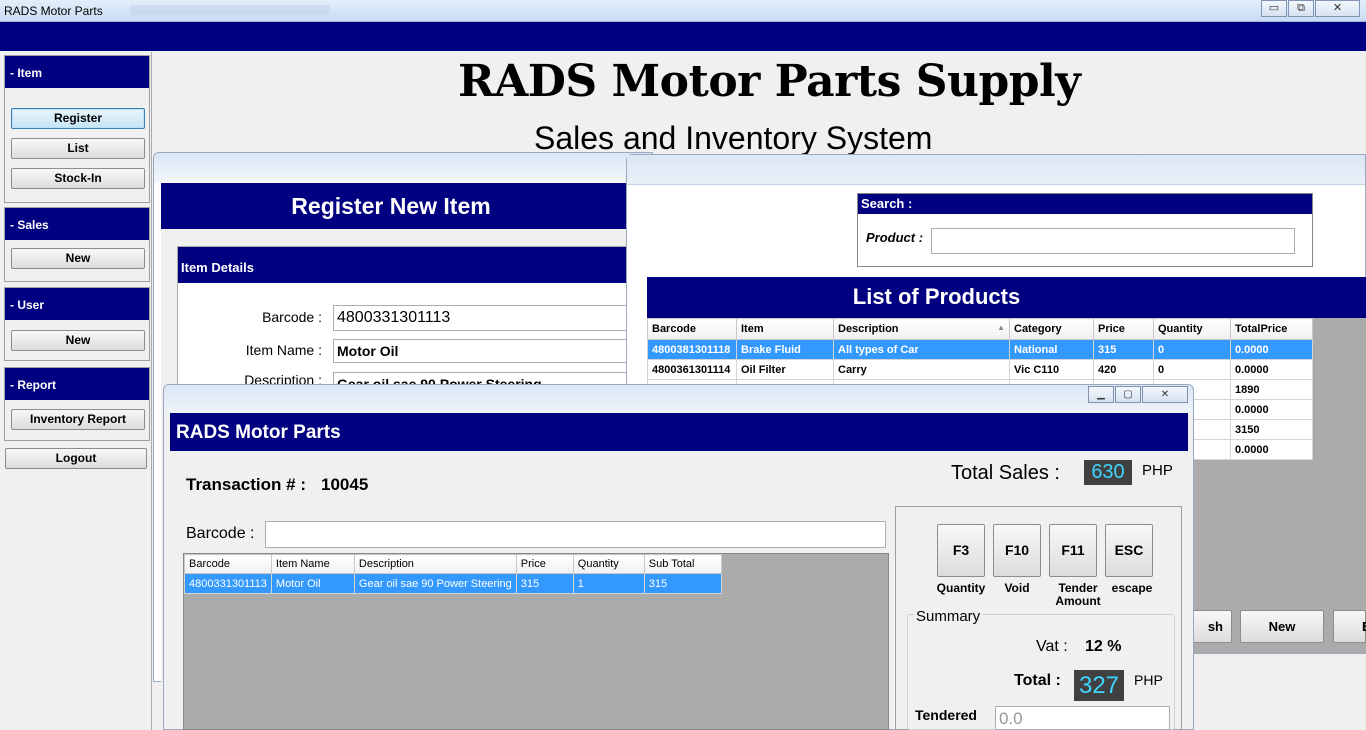  What do you see at coordinates (77, 404) in the screenshot?
I see `report-group: - Report Inventory Report` at bounding box center [77, 404].